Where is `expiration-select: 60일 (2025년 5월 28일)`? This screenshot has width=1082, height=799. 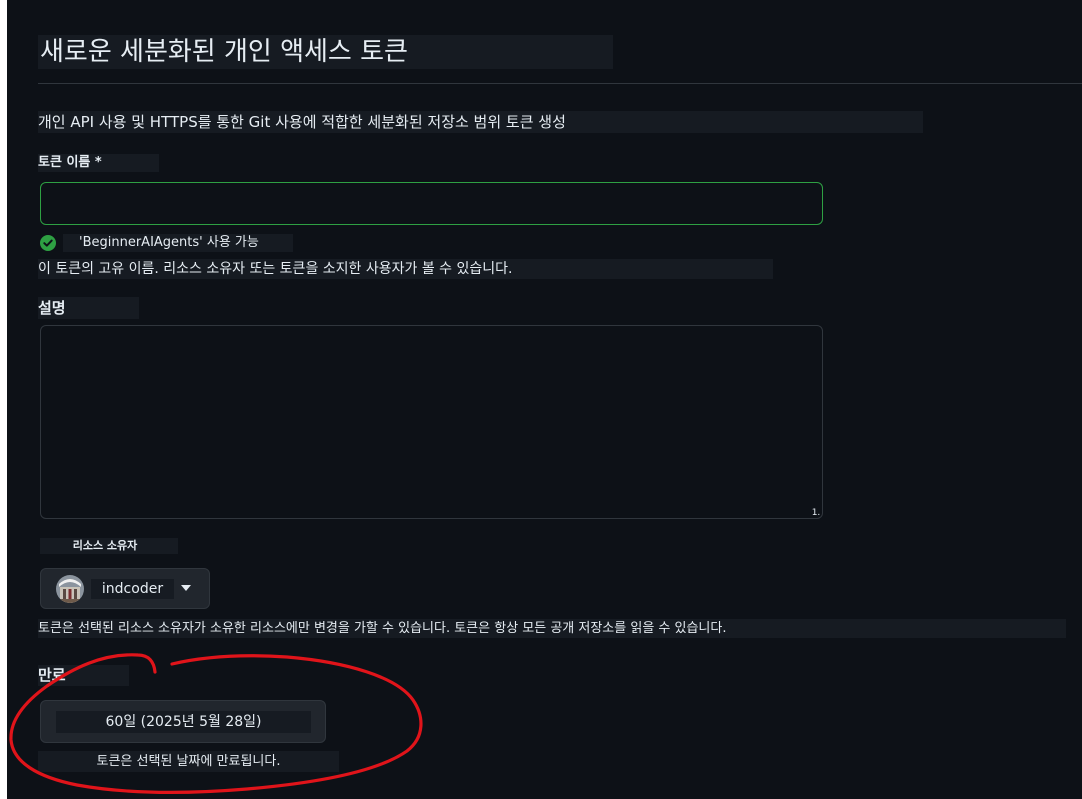 expiration-select: 60일 (2025년 5월 28일) is located at coordinates (183, 721).